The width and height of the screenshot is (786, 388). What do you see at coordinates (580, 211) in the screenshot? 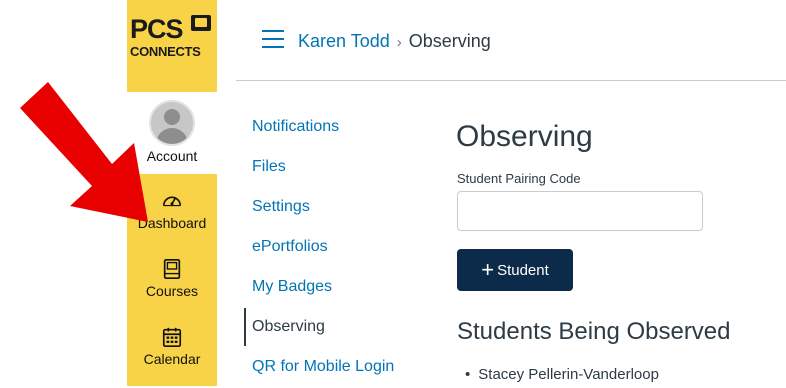
I see `pairing-code-input` at bounding box center [580, 211].